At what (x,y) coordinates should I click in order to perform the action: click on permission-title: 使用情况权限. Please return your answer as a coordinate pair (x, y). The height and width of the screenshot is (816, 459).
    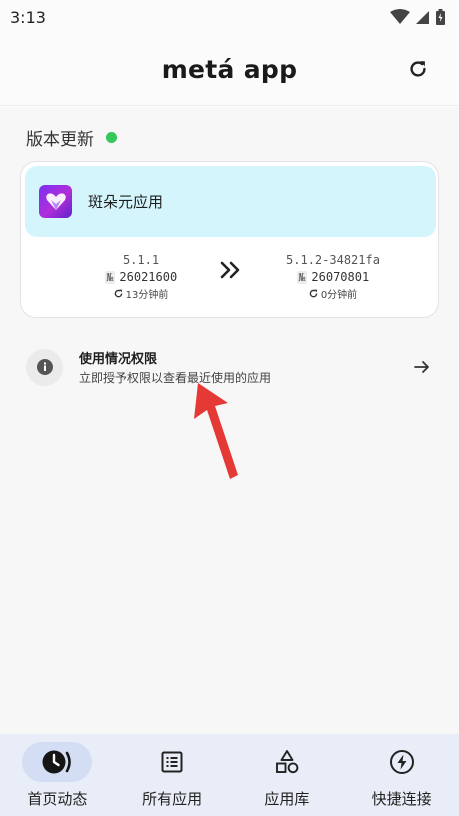
    Looking at the image, I should click on (118, 359).